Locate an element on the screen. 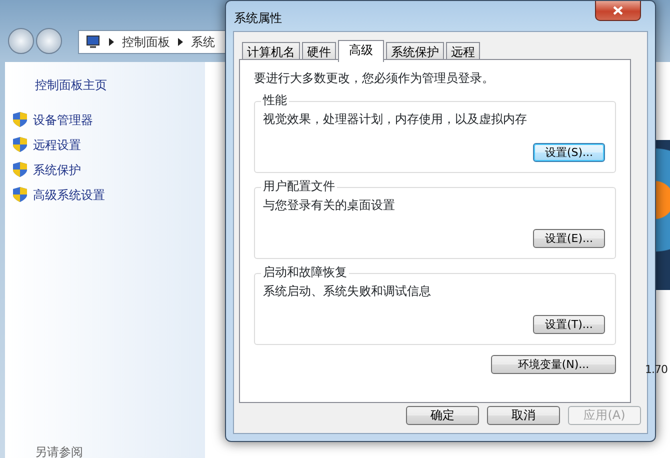  group-description: 视觉效果，处理器计划，内存使用，以及虚拟内存 is located at coordinates (395, 119).